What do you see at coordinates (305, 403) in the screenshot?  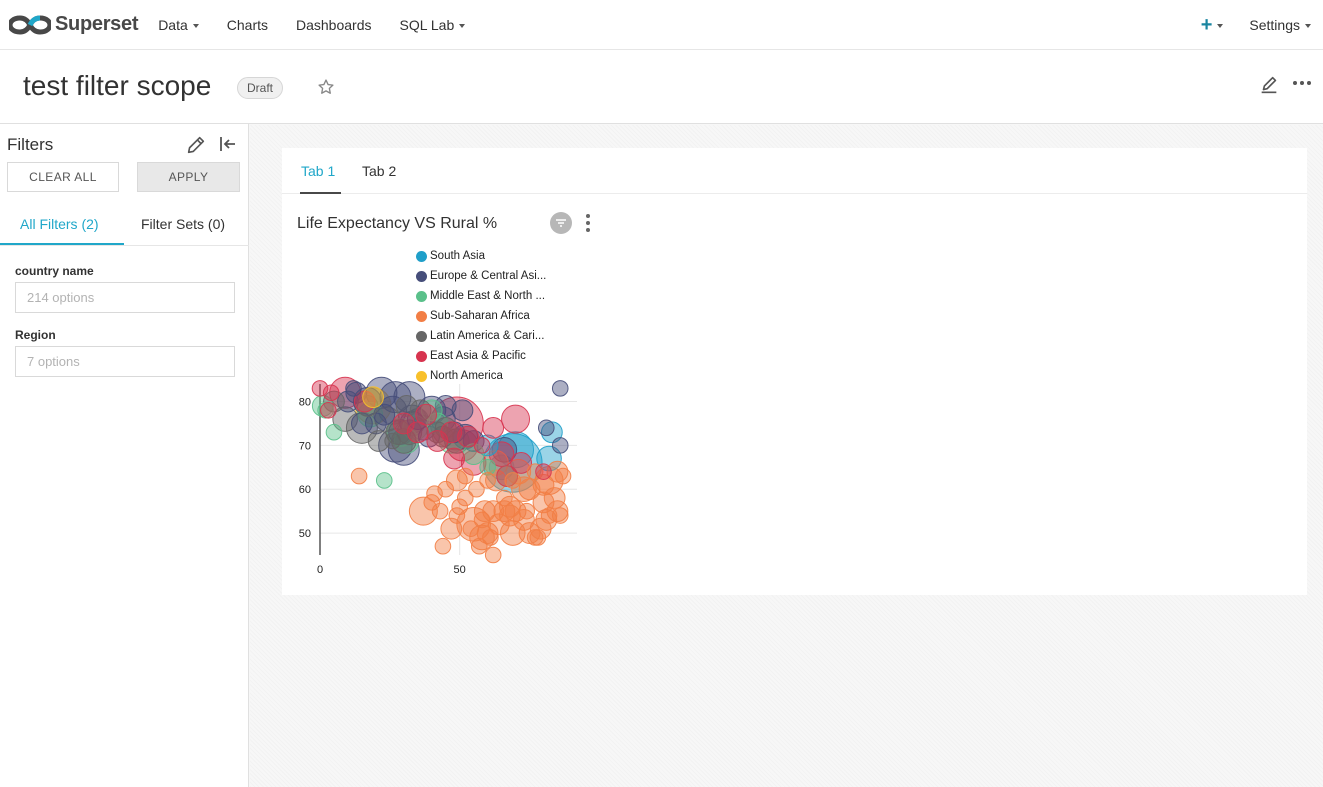 I see `y-tick-label: 80` at bounding box center [305, 403].